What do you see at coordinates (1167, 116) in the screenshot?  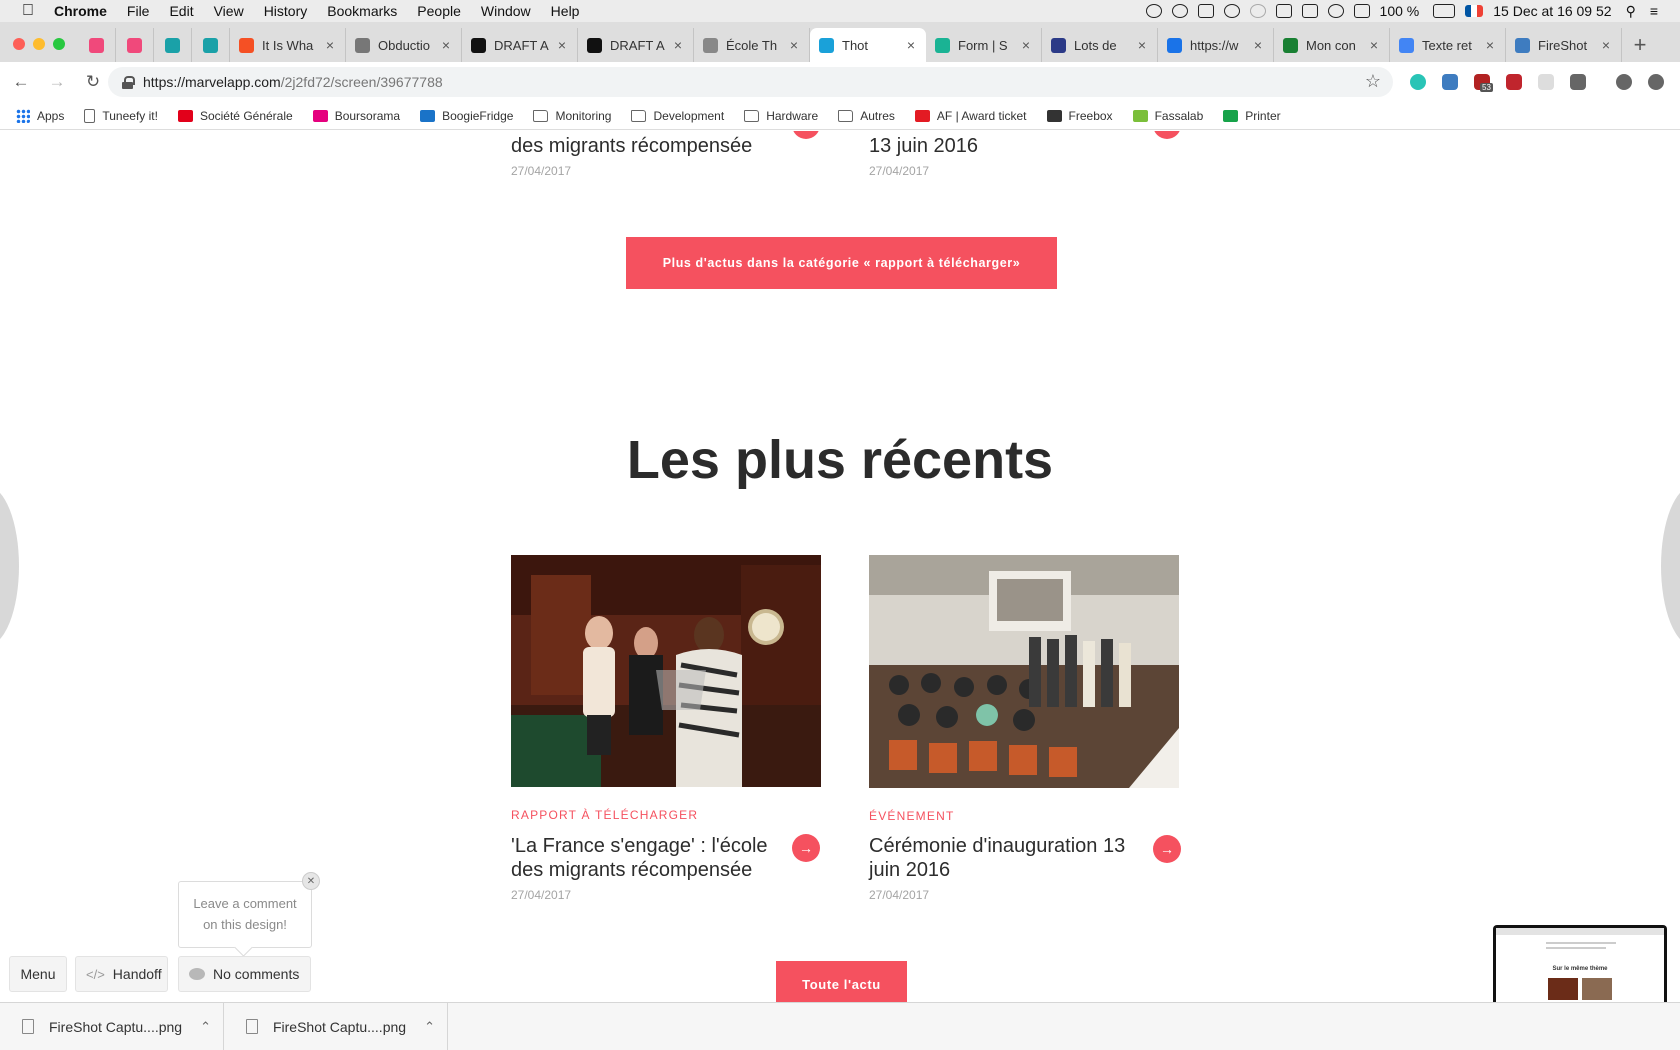 I see `bookmark-fassalab: Fassalab` at bounding box center [1167, 116].